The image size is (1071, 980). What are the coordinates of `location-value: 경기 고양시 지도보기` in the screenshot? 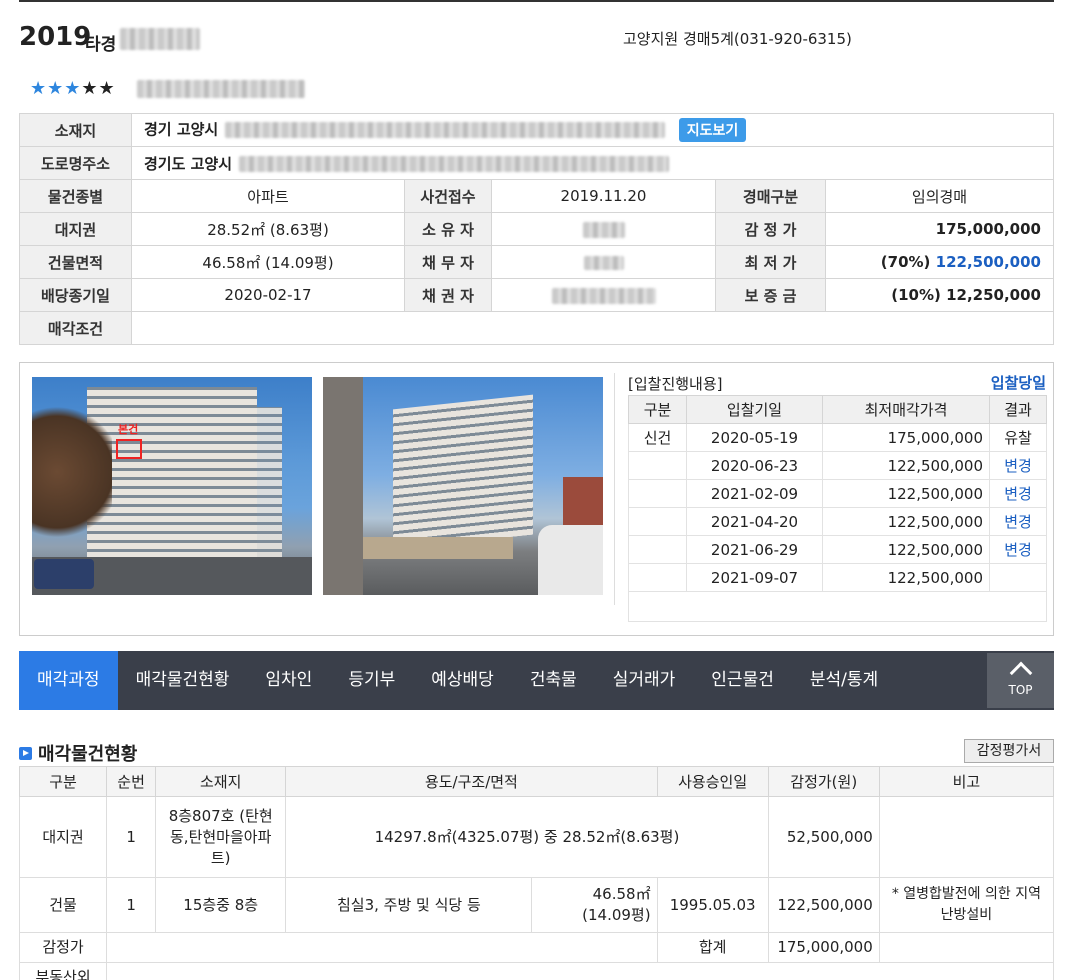 It's located at (592, 130).